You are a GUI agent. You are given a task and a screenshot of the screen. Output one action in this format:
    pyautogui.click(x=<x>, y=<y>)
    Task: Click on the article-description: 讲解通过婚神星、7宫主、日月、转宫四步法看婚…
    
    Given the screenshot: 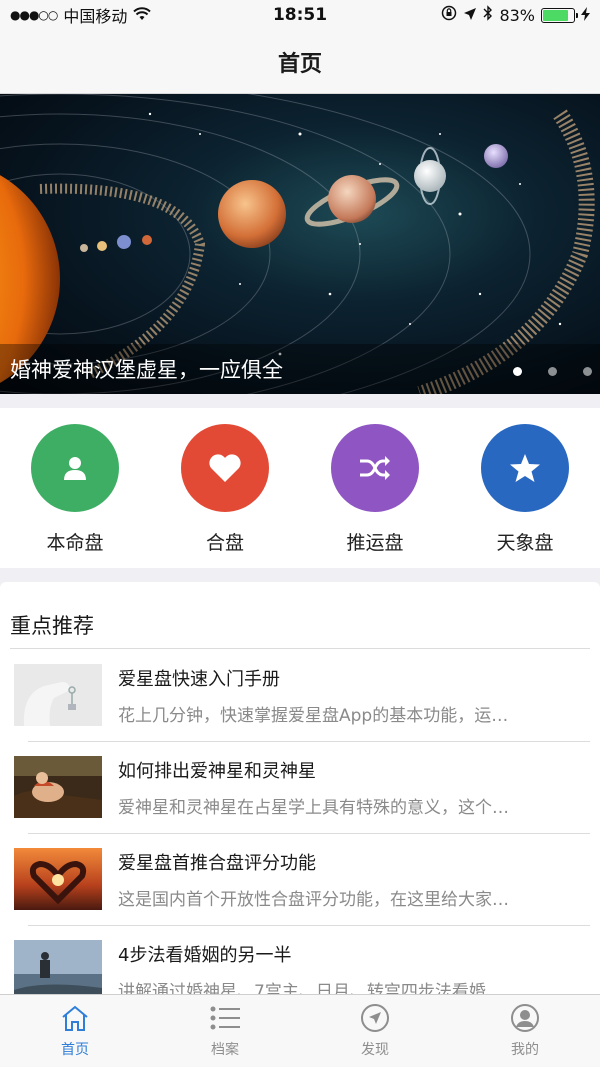 What is the action you would take?
    pyautogui.click(x=310, y=988)
    